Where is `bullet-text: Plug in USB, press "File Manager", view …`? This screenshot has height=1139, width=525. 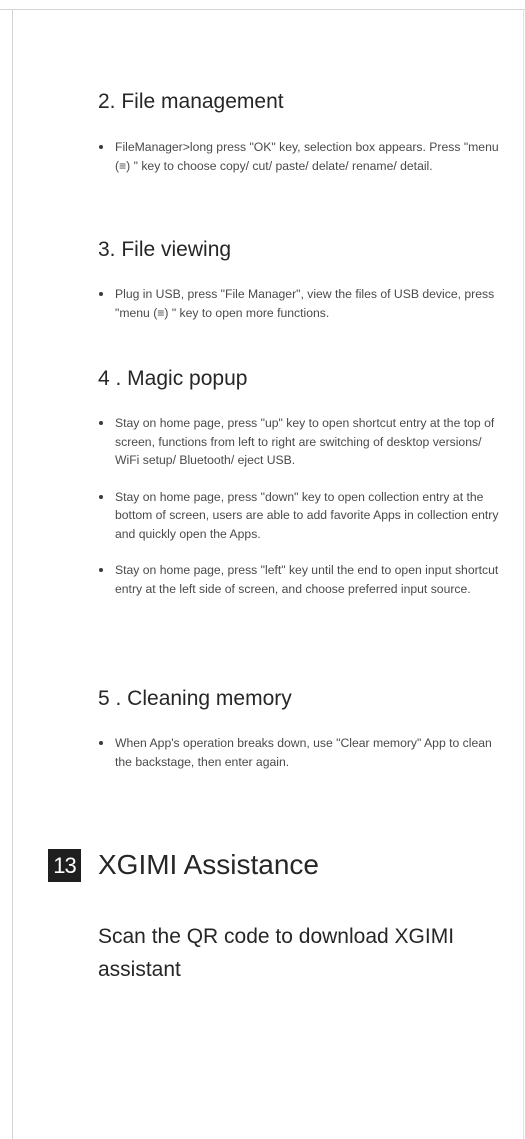
bullet-text: Plug in USB, press "File Manager", view … is located at coordinates (305, 303).